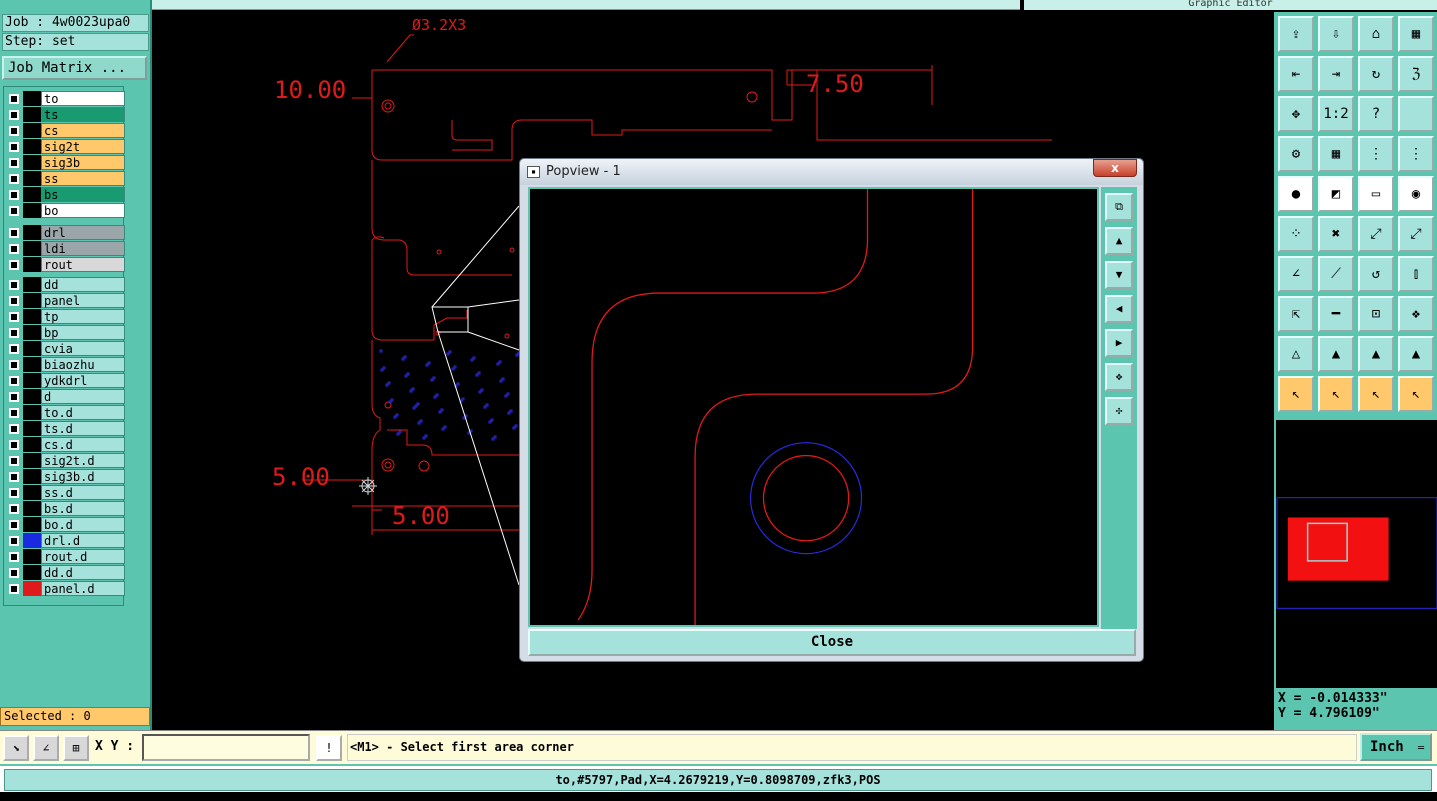 Image resolution: width=1437 pixels, height=801 pixels. What do you see at coordinates (1336, 74) in the screenshot?
I see `export-icon: ⇥` at bounding box center [1336, 74].